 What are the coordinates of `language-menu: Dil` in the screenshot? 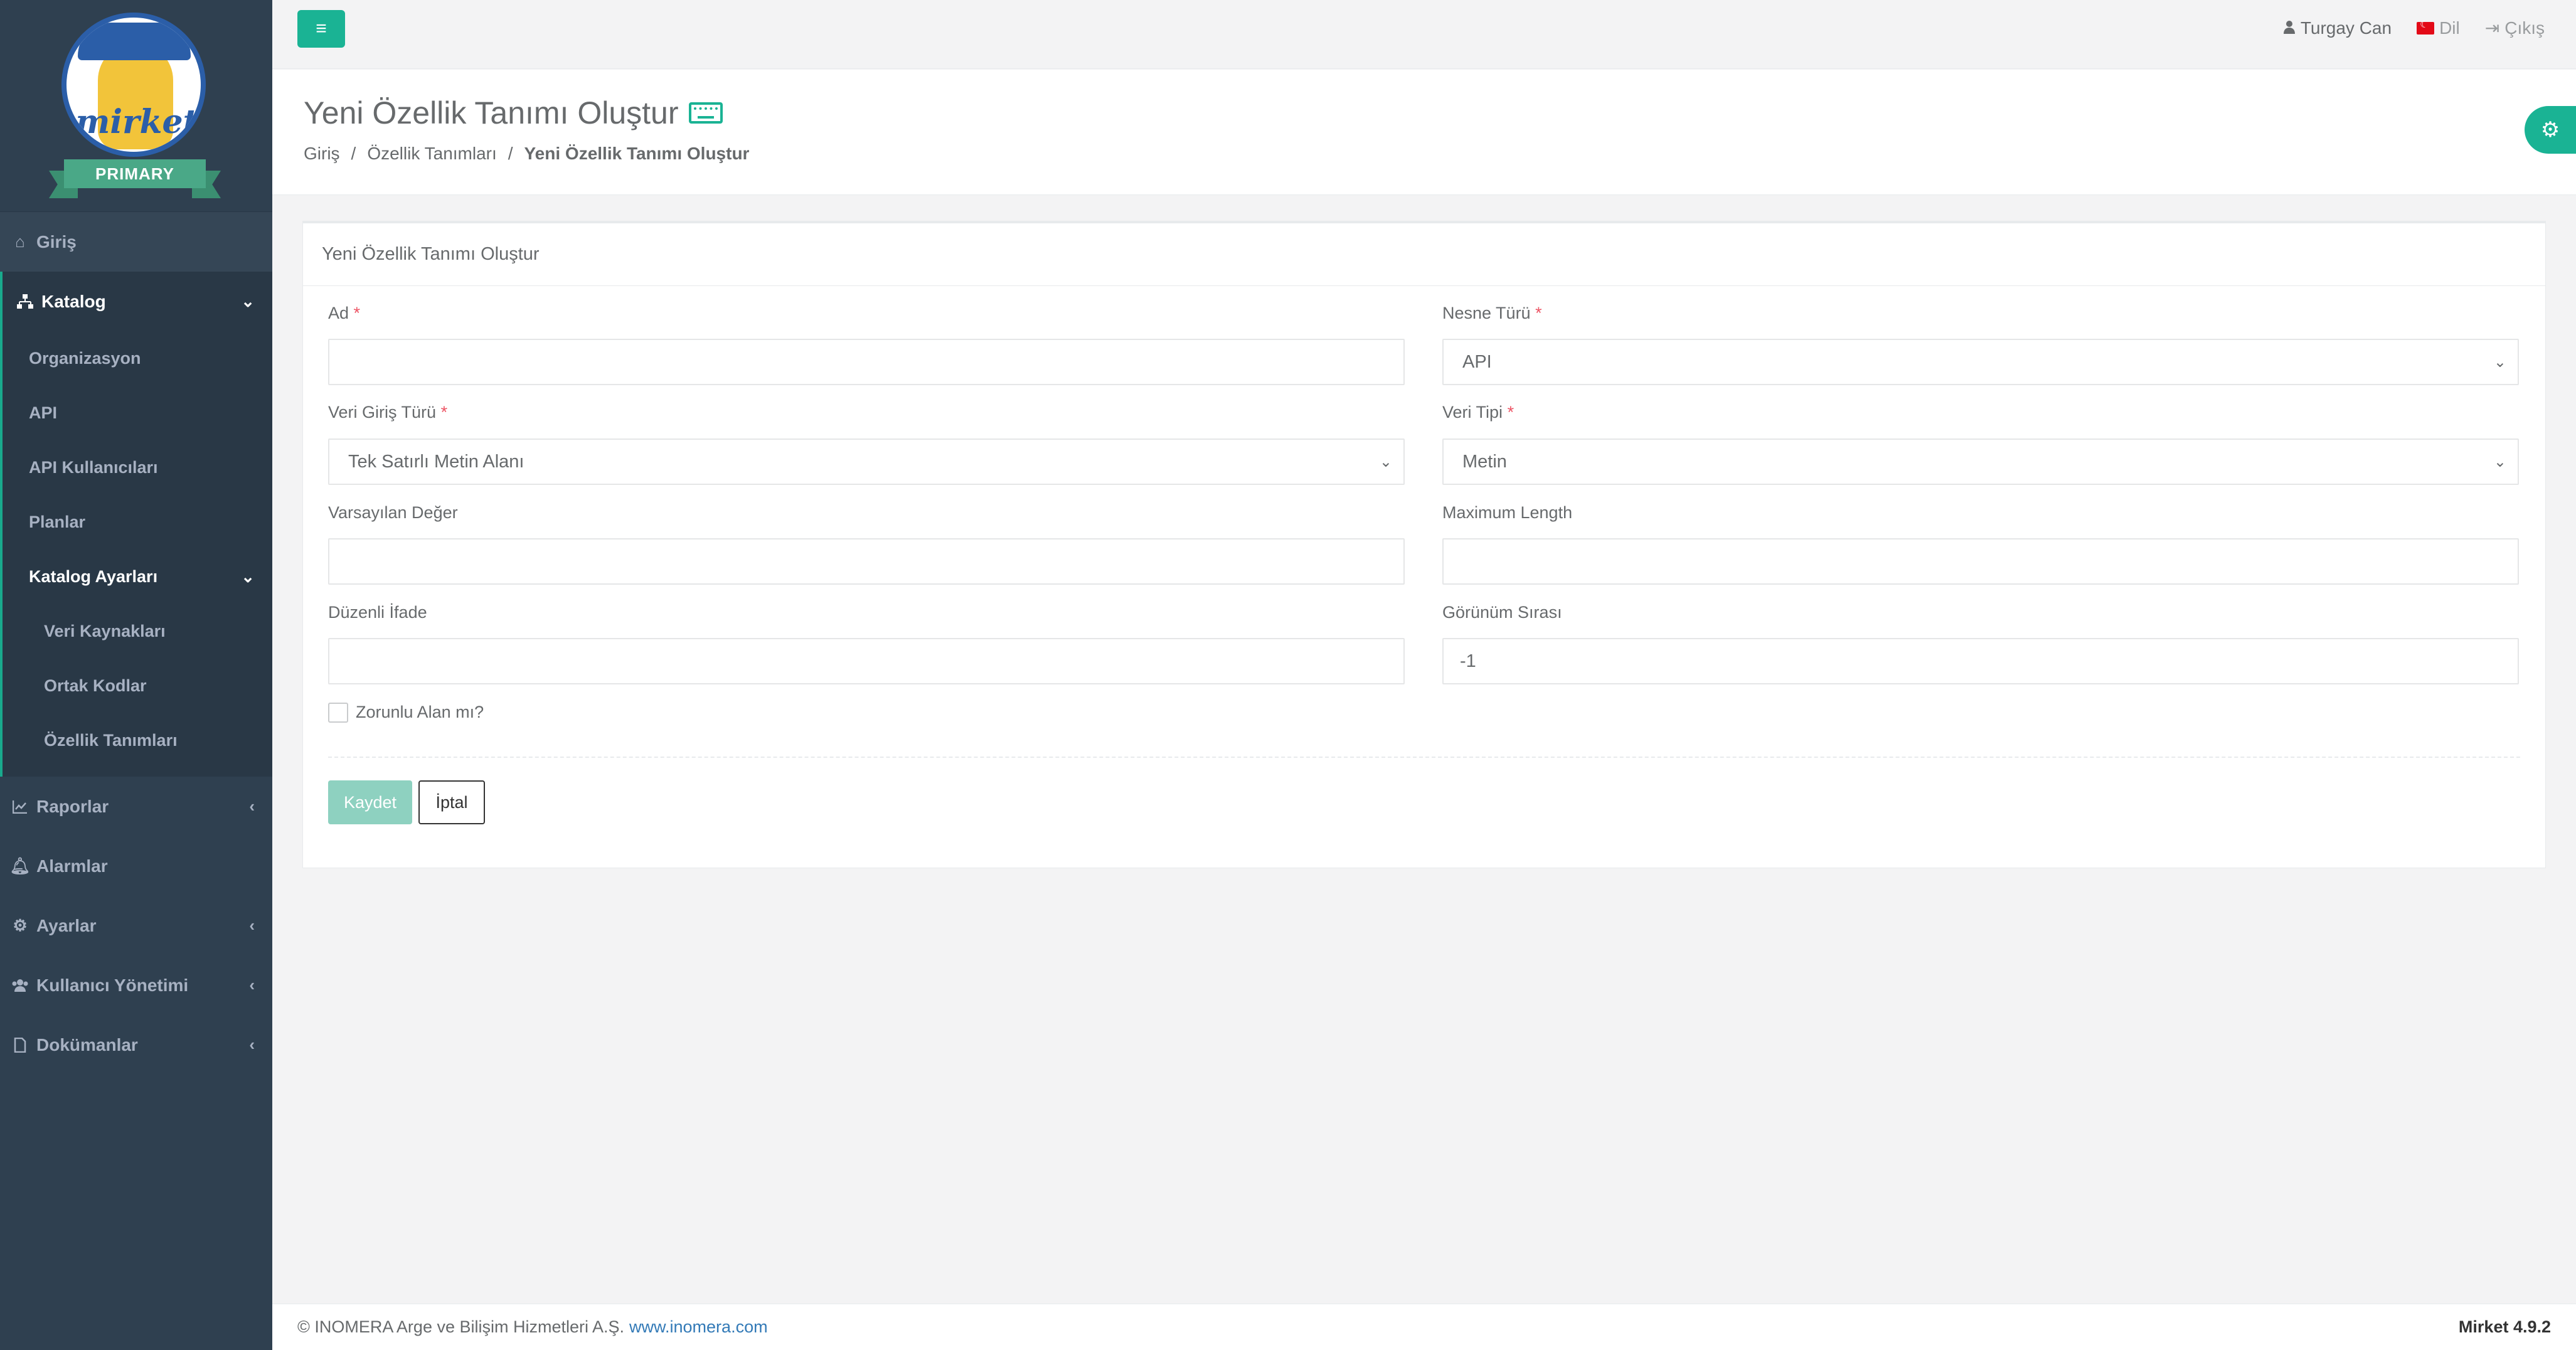 It's located at (2438, 28).